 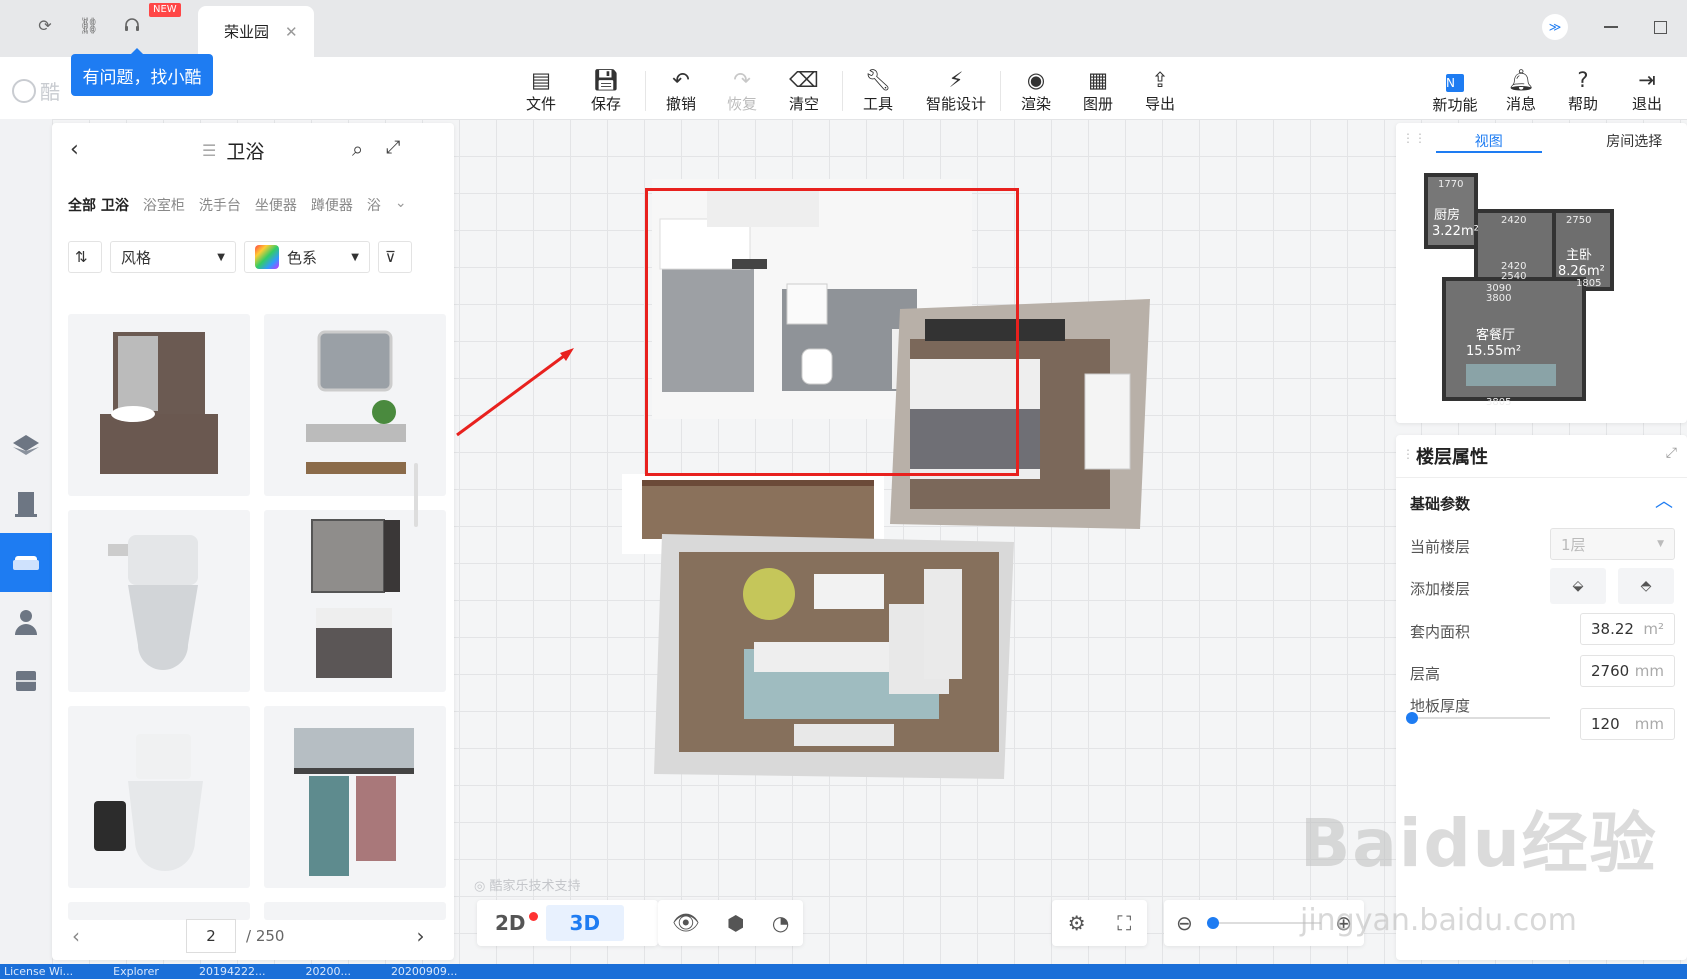 I want to click on tab-cabinet: 浴室柜, so click(x=164, y=205).